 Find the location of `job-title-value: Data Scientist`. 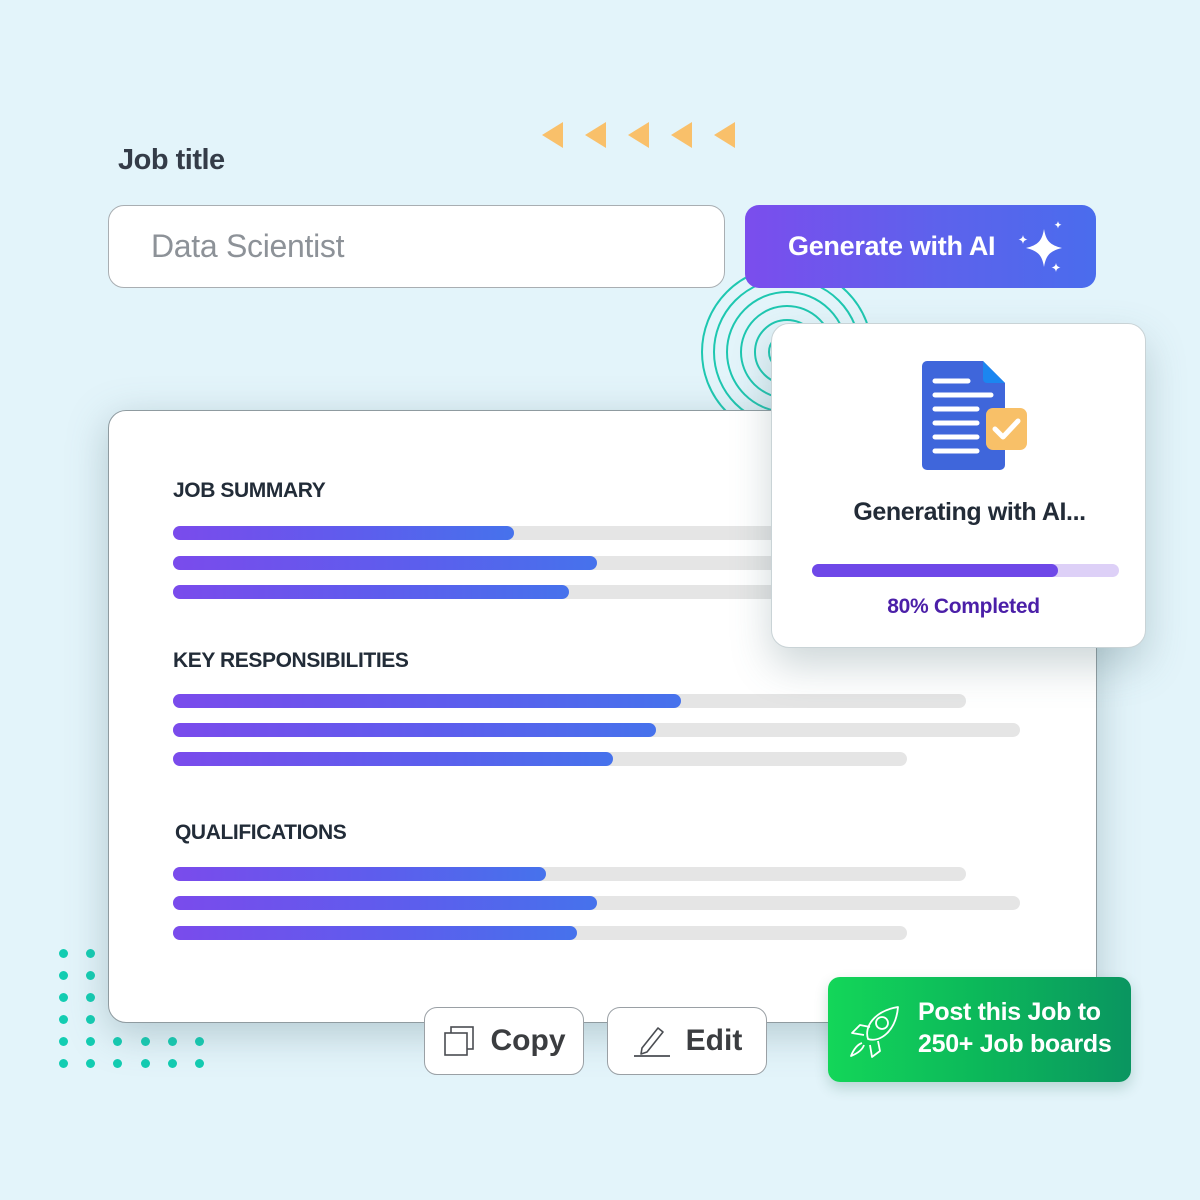

job-title-value: Data Scientist is located at coordinates (248, 246).